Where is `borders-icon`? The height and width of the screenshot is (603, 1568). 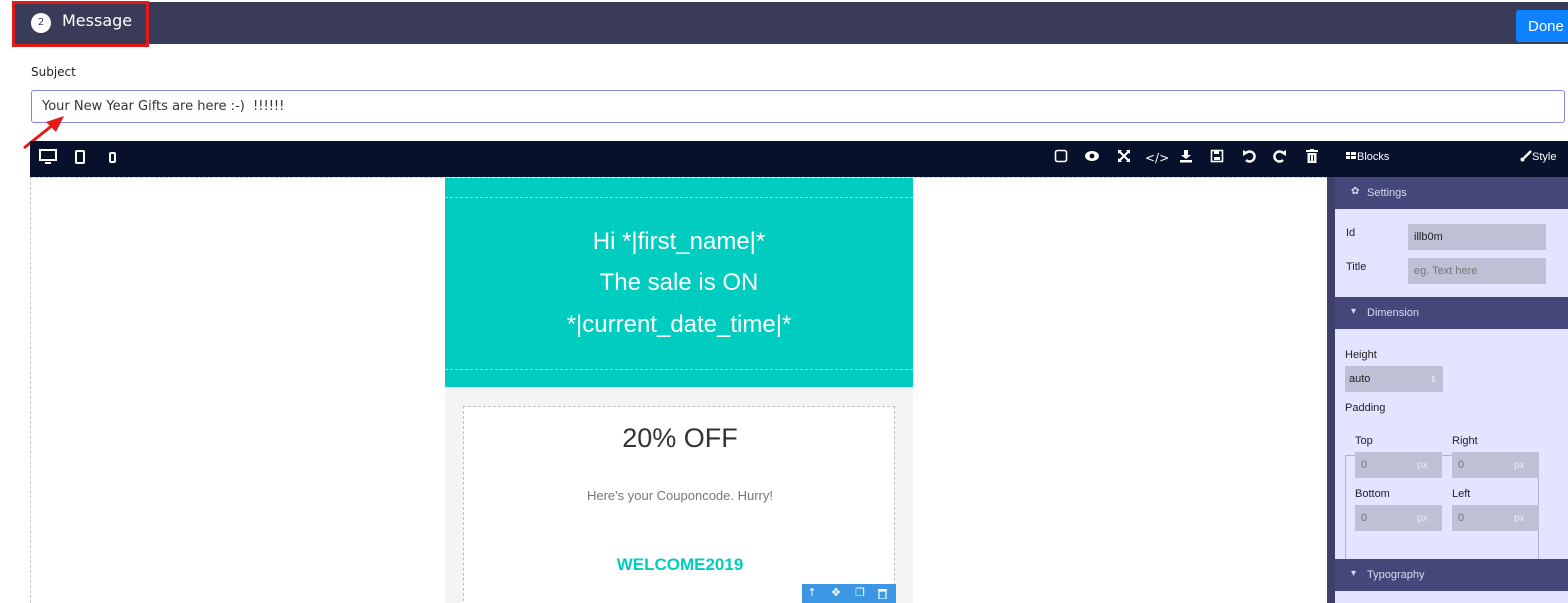 borders-icon is located at coordinates (1061, 158).